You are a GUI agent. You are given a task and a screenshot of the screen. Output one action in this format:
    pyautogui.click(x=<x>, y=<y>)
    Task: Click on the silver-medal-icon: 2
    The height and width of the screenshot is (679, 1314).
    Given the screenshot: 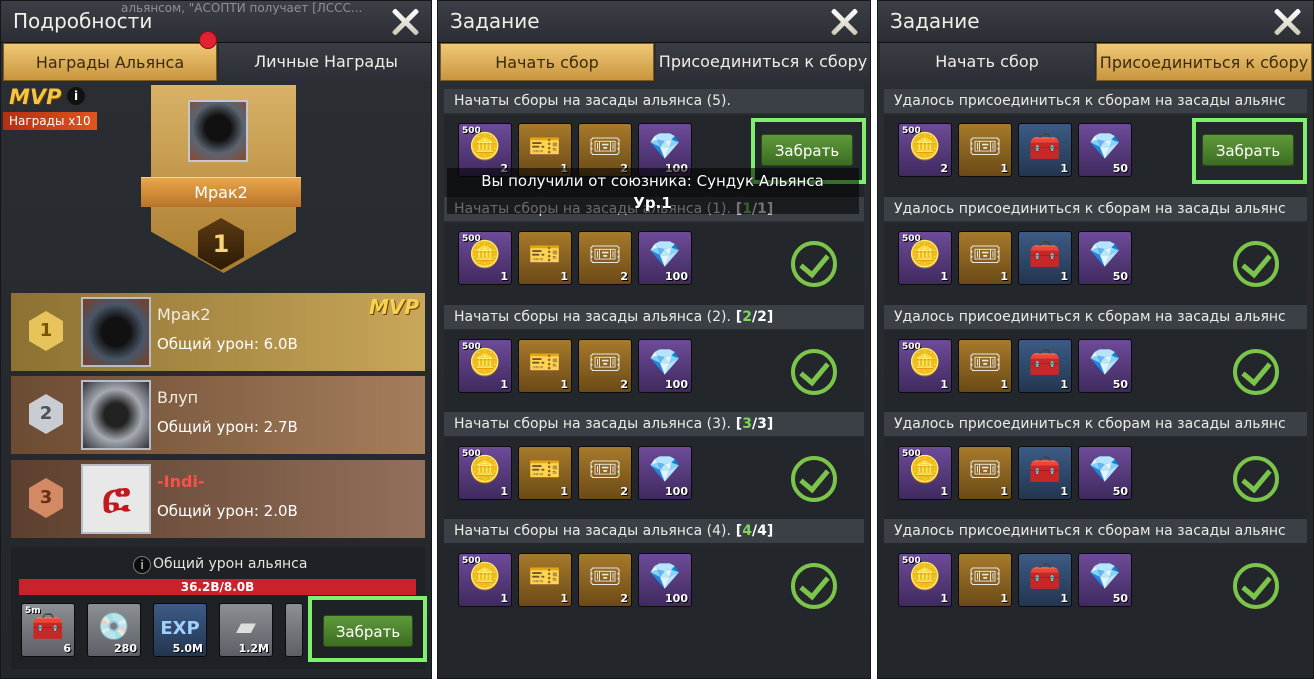 What is the action you would take?
    pyautogui.click(x=46, y=414)
    